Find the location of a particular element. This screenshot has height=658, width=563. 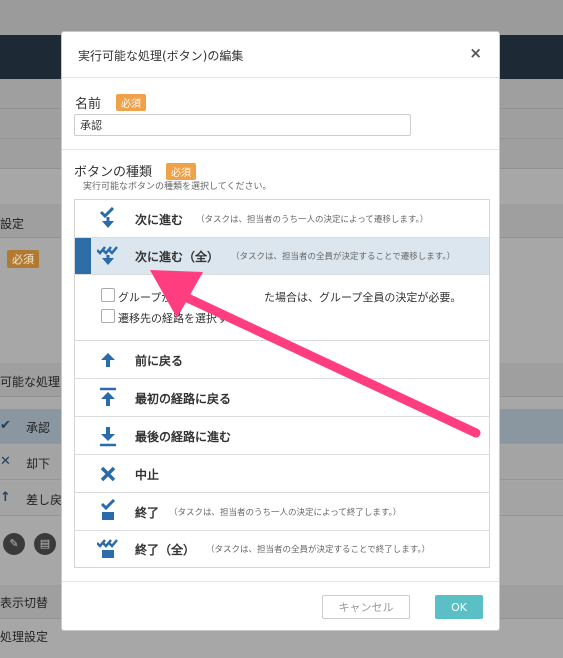

type-option-finish: 終了 （タスクは、担当者のうち一人の決定によって終了します。） is located at coordinates (282, 512).